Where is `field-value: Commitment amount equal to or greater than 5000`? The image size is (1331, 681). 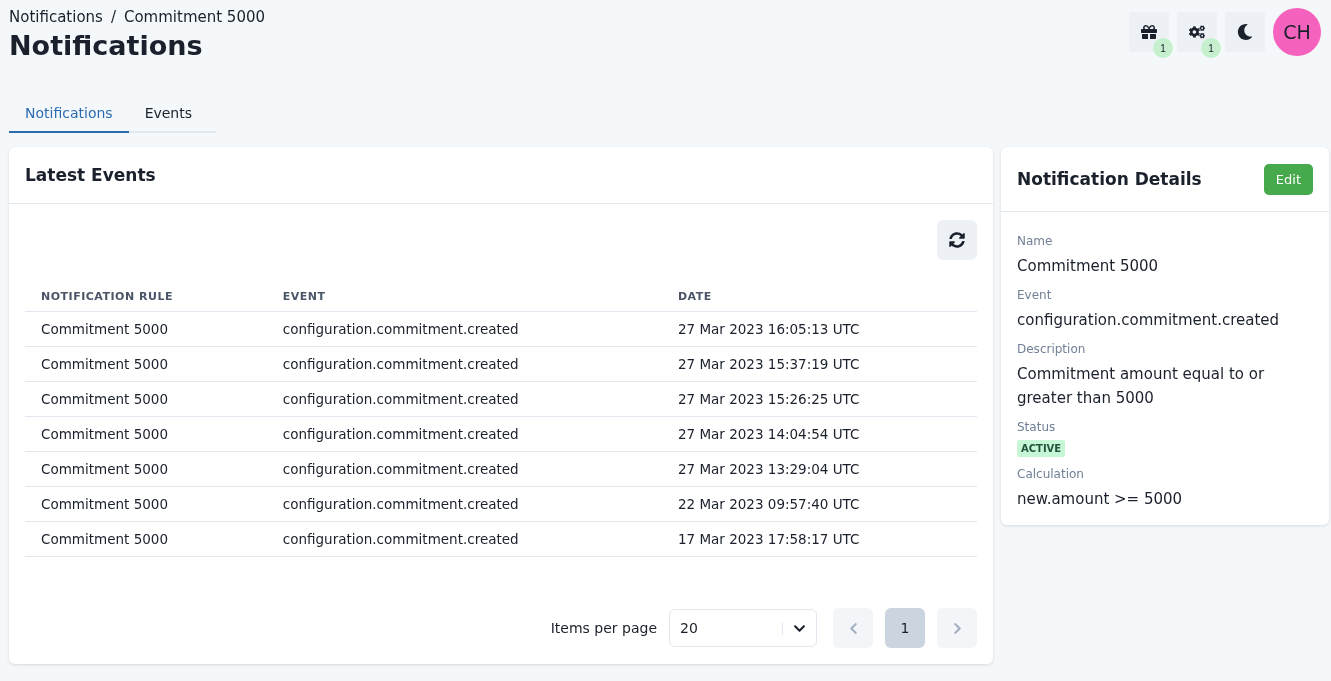 field-value: Commitment amount equal to or greater than 5000 is located at coordinates (1141, 386).